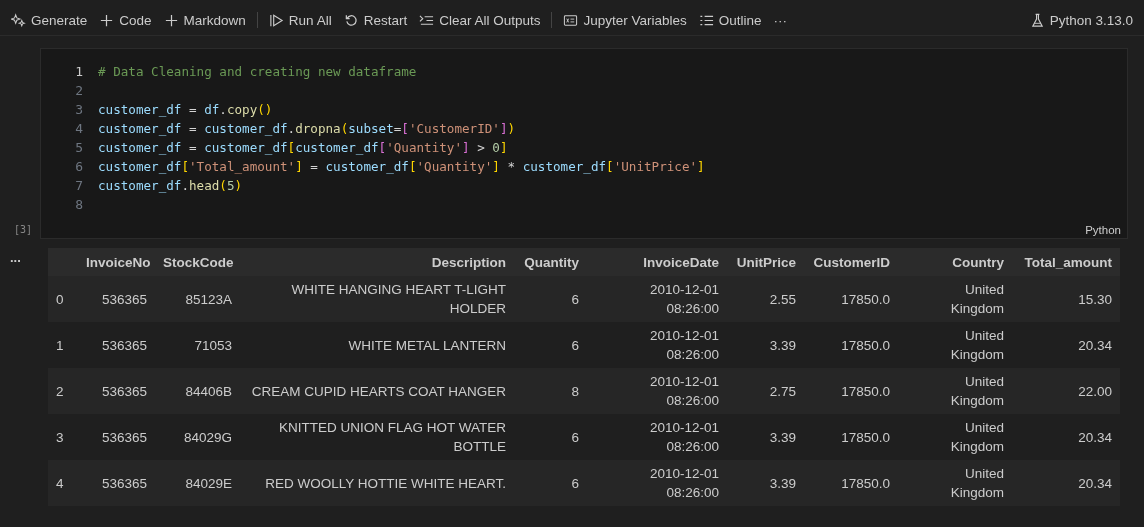 This screenshot has width=1144, height=527. Describe the element at coordinates (780, 20) in the screenshot. I see `toolbar-button: ···` at that location.